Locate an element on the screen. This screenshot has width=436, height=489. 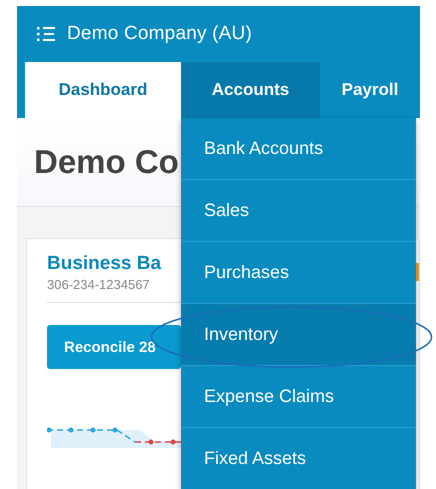
menu-item: Inventory is located at coordinates (298, 335).